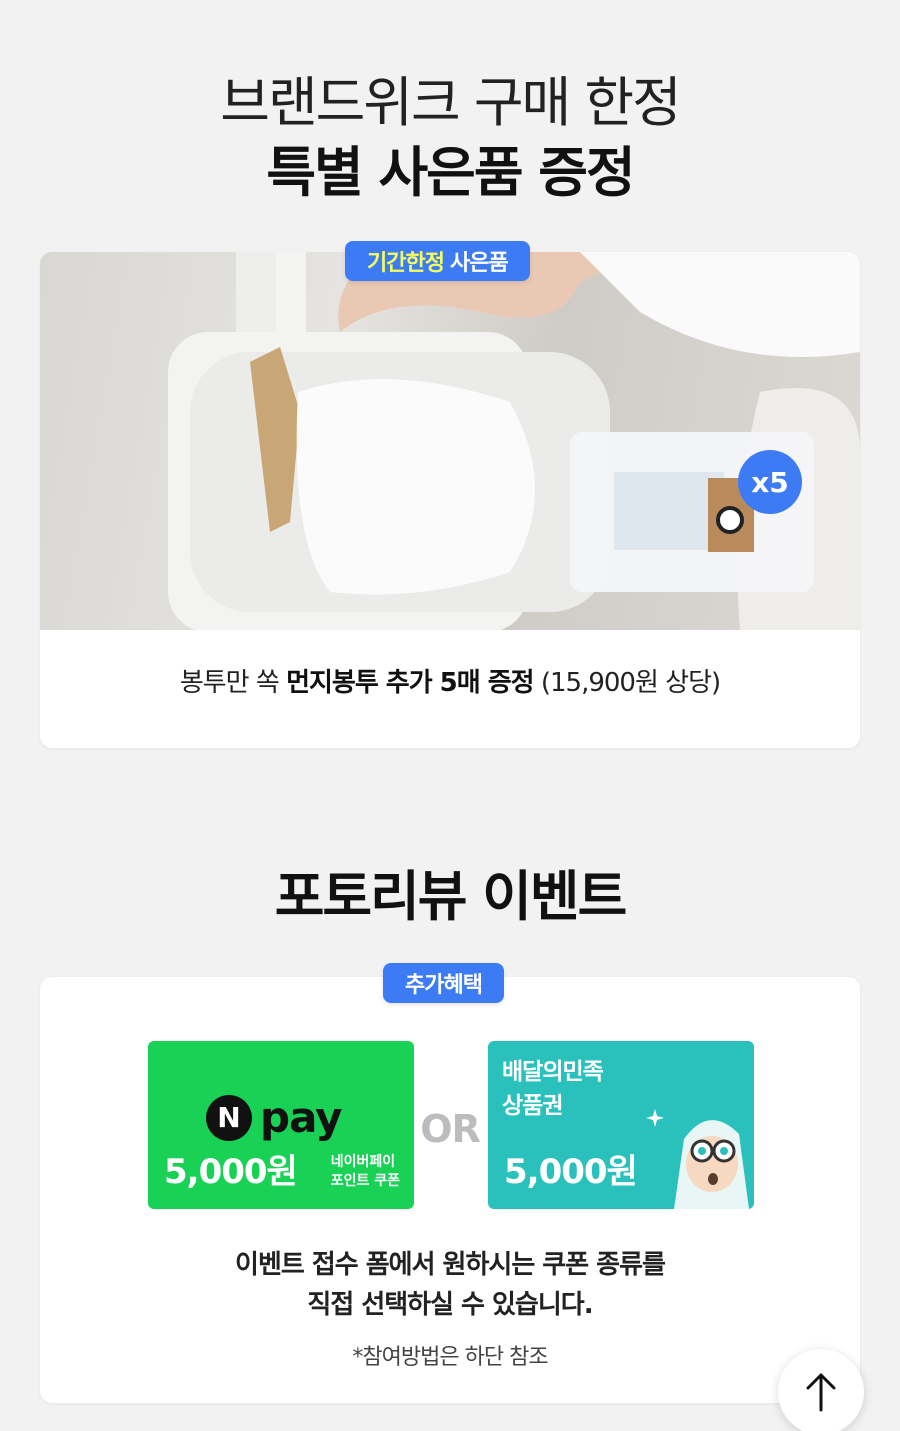 The image size is (900, 1431). Describe the element at coordinates (450, 1265) in the screenshot. I see `review-desc-line1: 이벤트 접수 폼에서 원하시는 쿠폰 종류를` at that location.